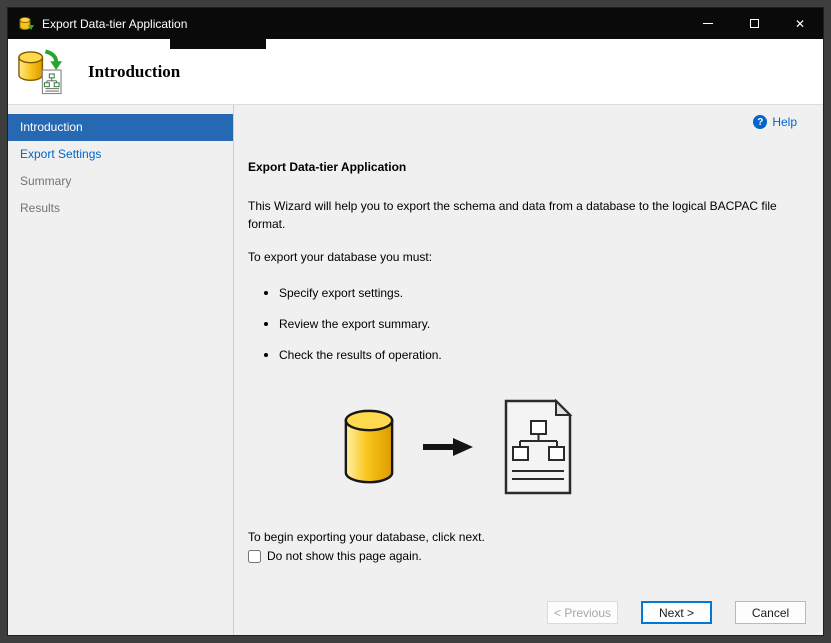 Image resolution: width=831 pixels, height=643 pixels. What do you see at coordinates (415, 28) in the screenshot?
I see `titlebar: Export Data-tier Application ✕` at bounding box center [415, 28].